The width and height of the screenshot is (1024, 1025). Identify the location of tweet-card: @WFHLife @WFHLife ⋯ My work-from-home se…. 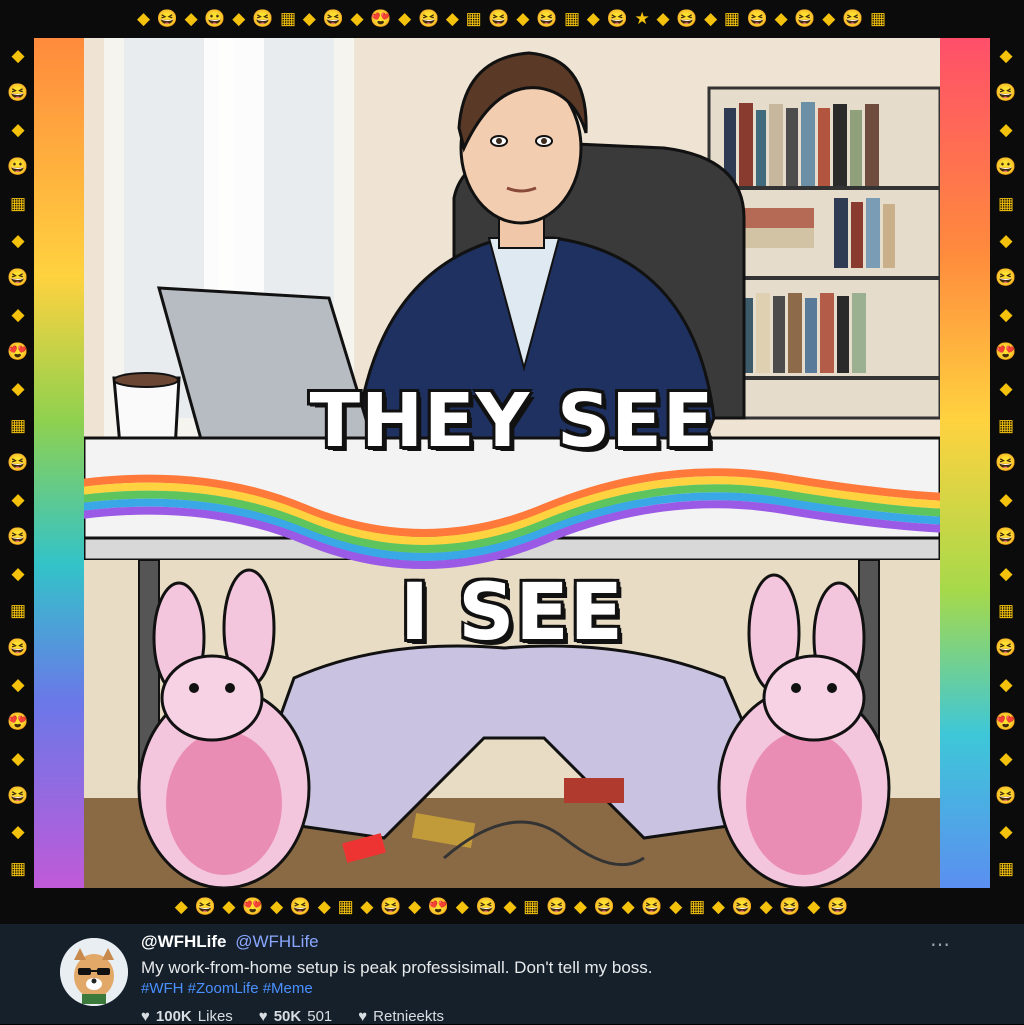
(512, 974).